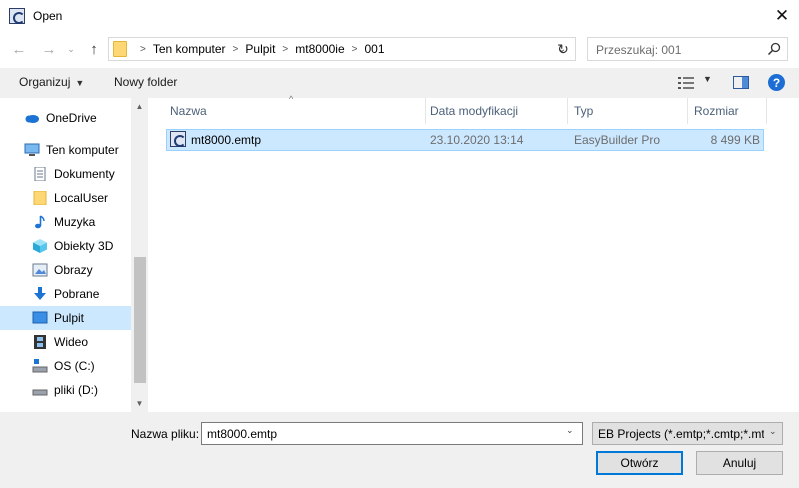  I want to click on sidebar-item-onedrive: OneDrive, so click(65, 118).